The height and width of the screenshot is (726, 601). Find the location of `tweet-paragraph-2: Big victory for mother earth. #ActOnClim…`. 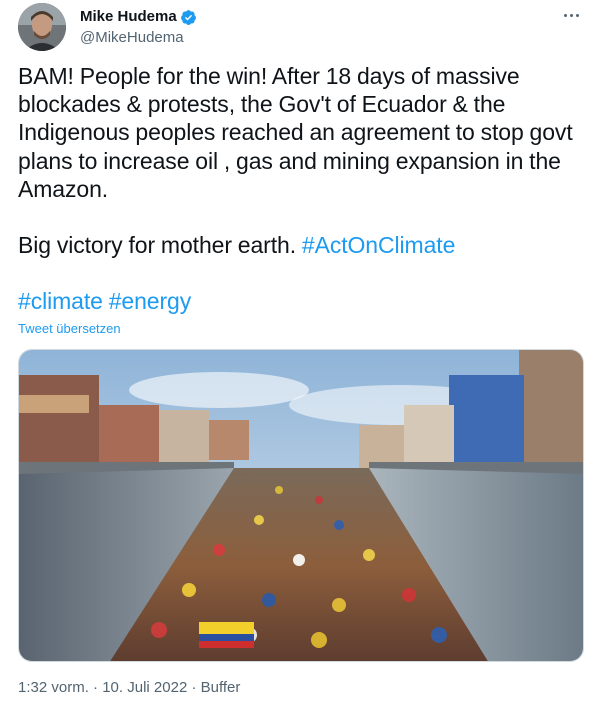

tweet-paragraph-2: Big victory for mother earth. #ActOnClim… is located at coordinates (303, 245).